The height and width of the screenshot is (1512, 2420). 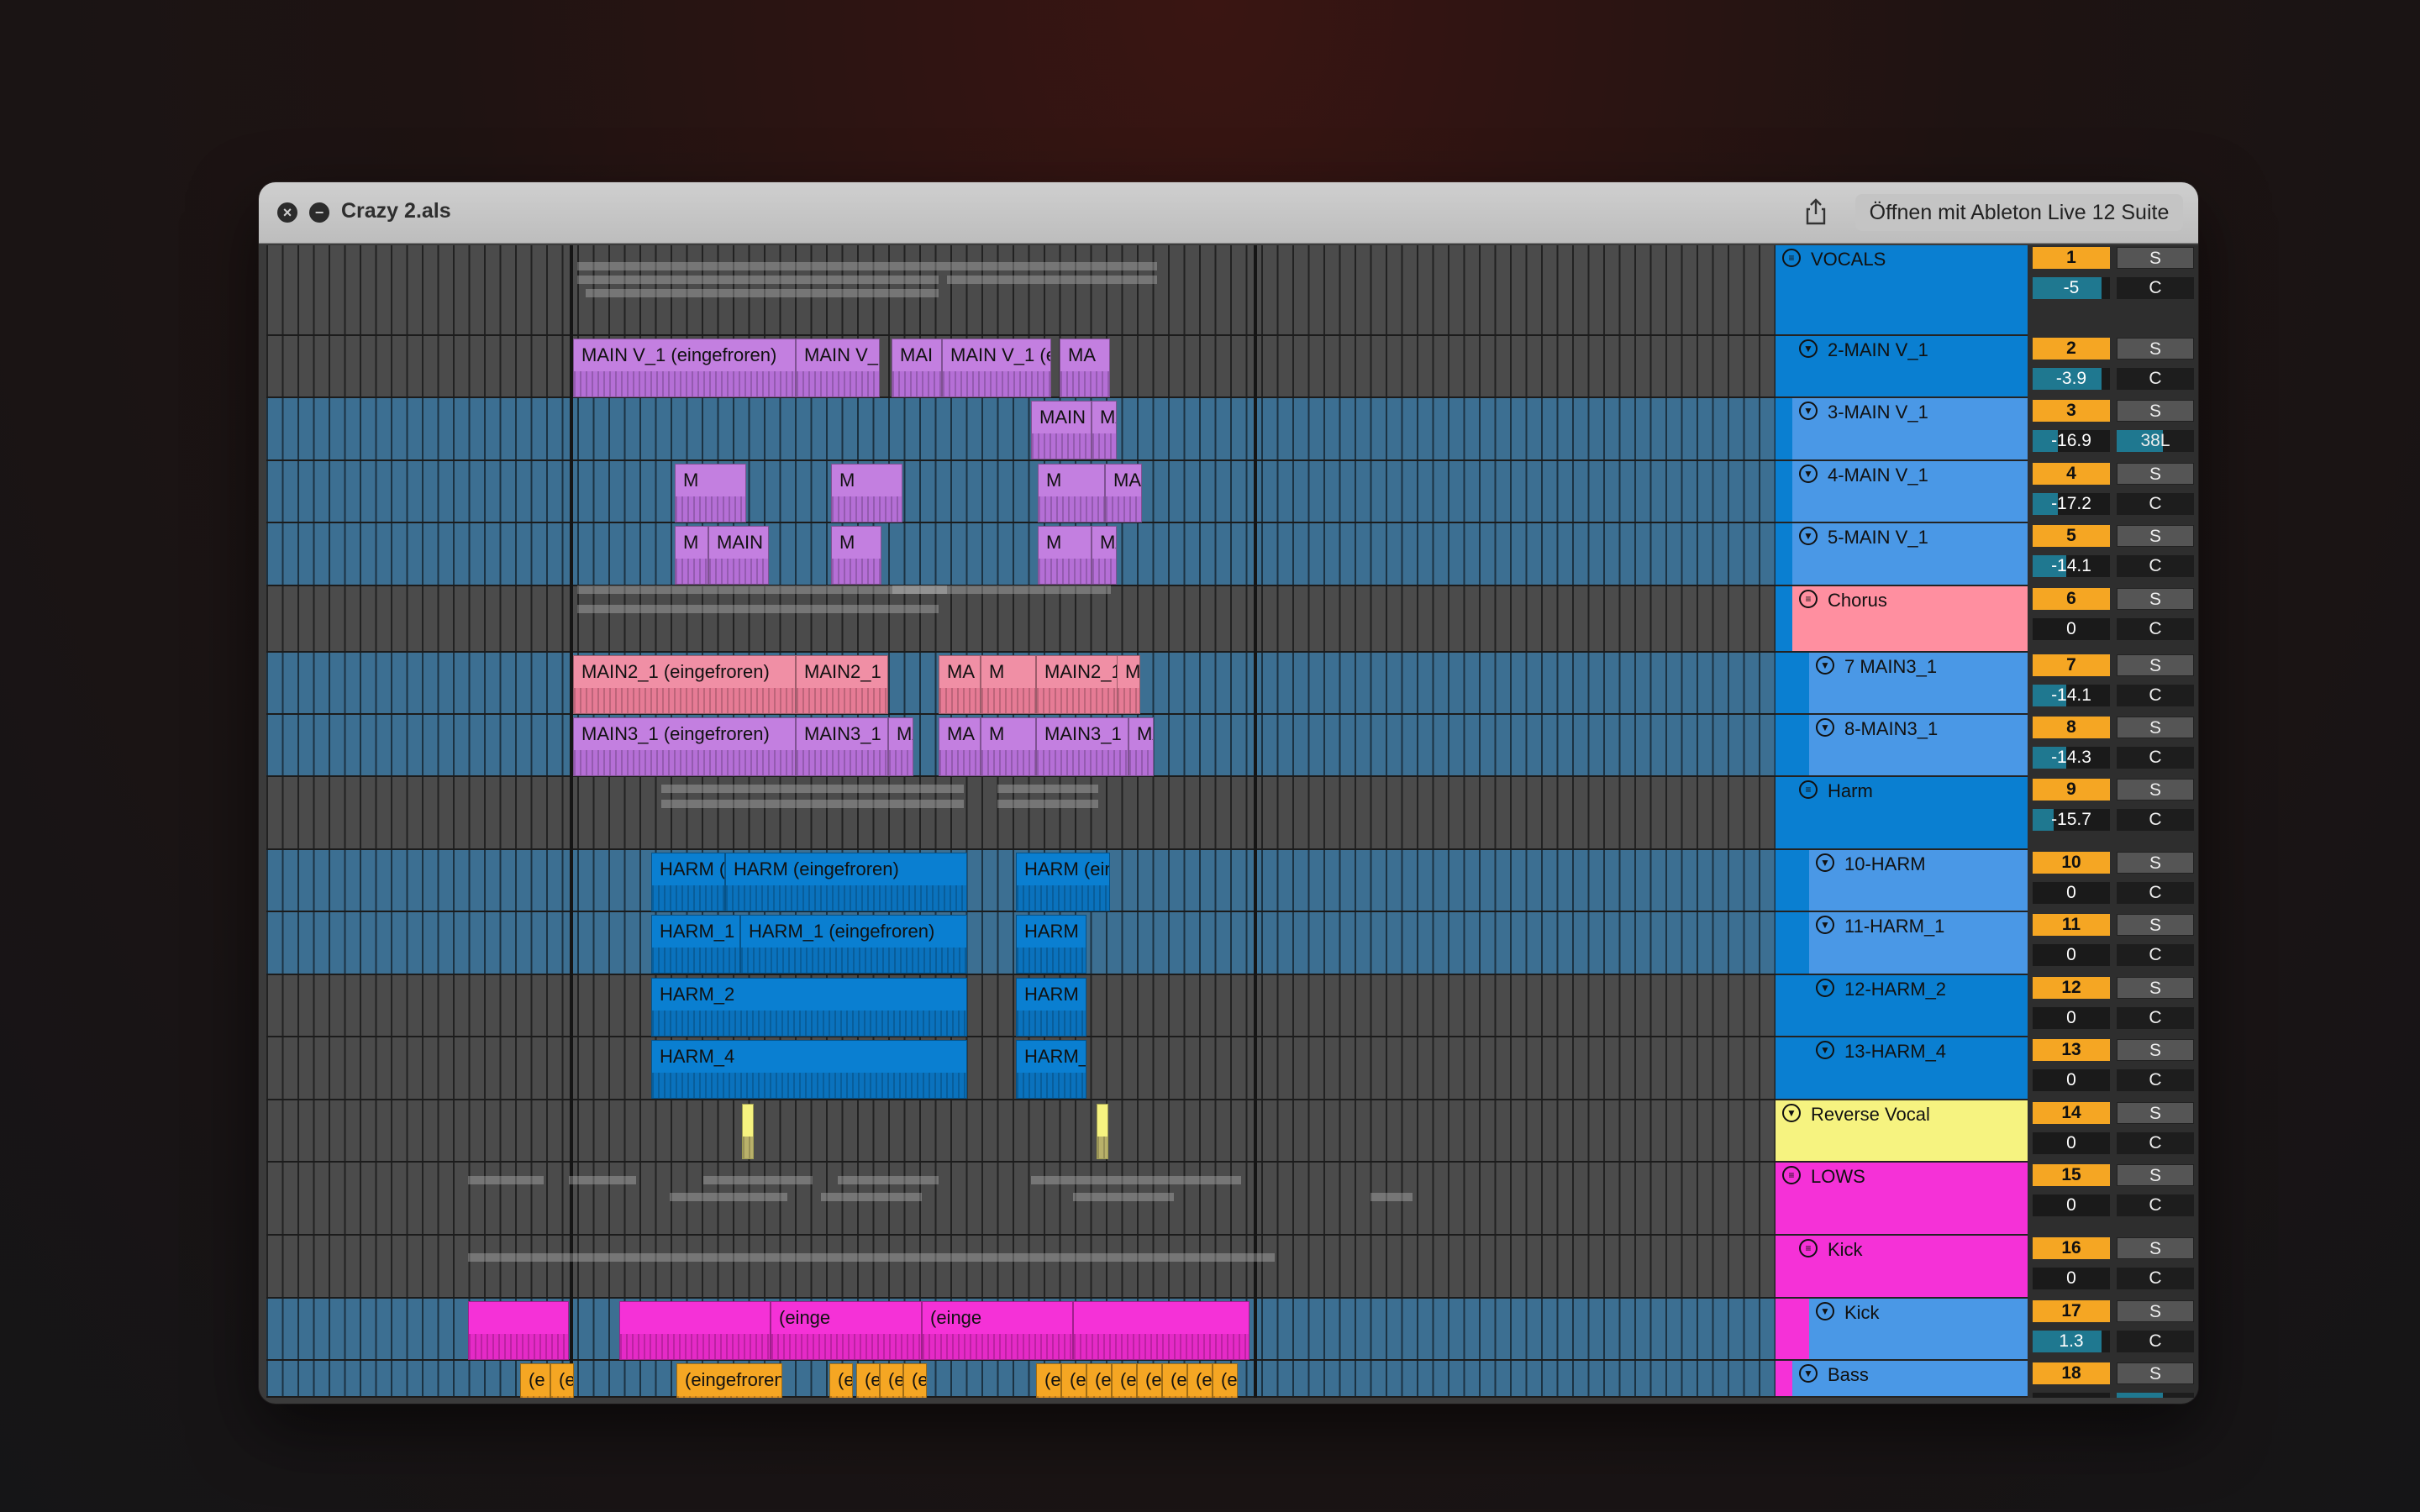 I want to click on clip: HARM (ein, so click(x=1063, y=882).